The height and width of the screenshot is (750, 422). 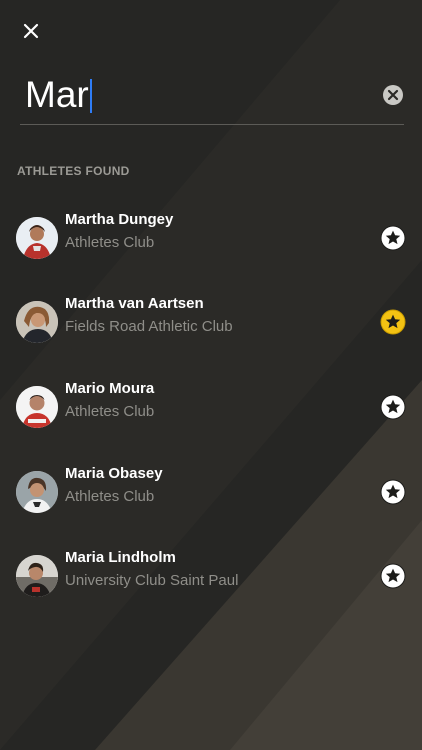 I want to click on text-caret, so click(x=90, y=96).